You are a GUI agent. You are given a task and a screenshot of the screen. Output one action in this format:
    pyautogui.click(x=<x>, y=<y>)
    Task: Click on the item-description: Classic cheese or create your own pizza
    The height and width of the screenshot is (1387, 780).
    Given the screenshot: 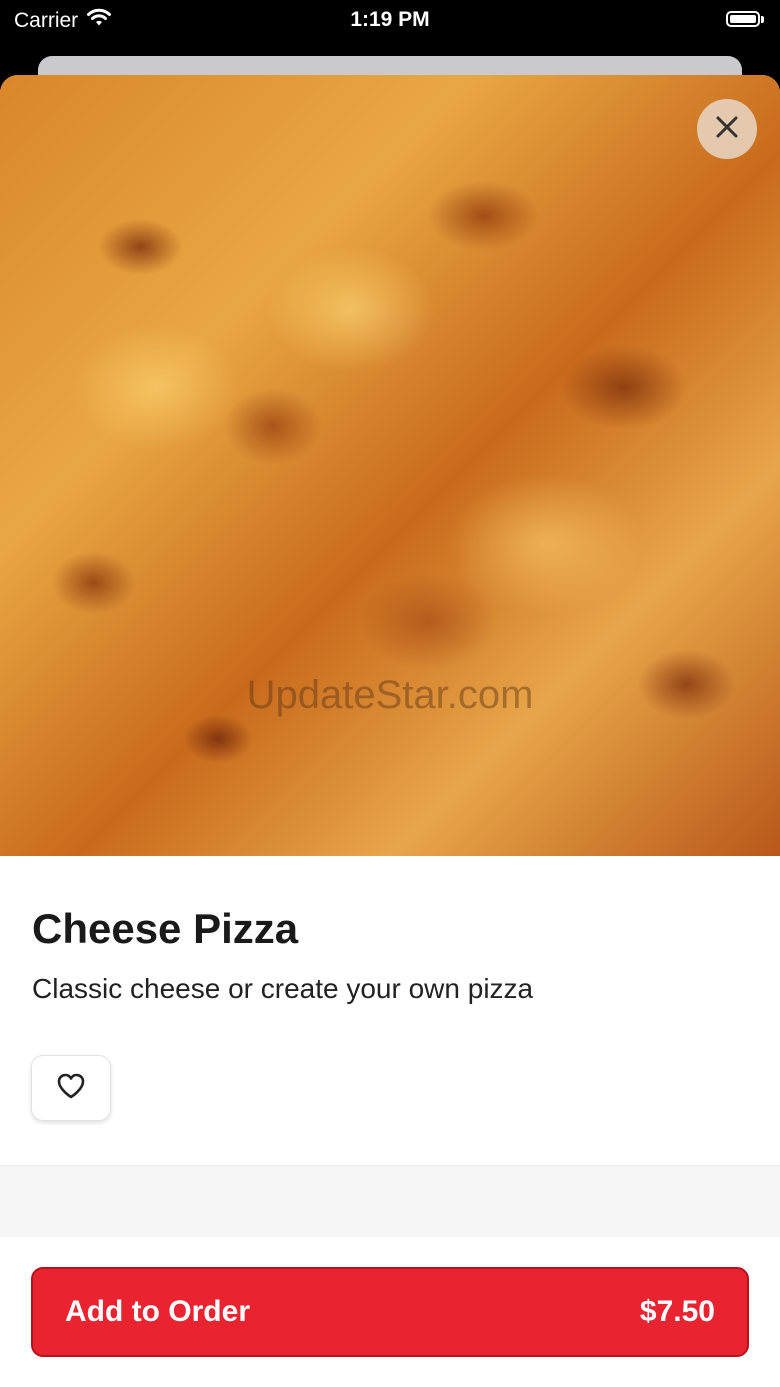 What is the action you would take?
    pyautogui.click(x=283, y=988)
    